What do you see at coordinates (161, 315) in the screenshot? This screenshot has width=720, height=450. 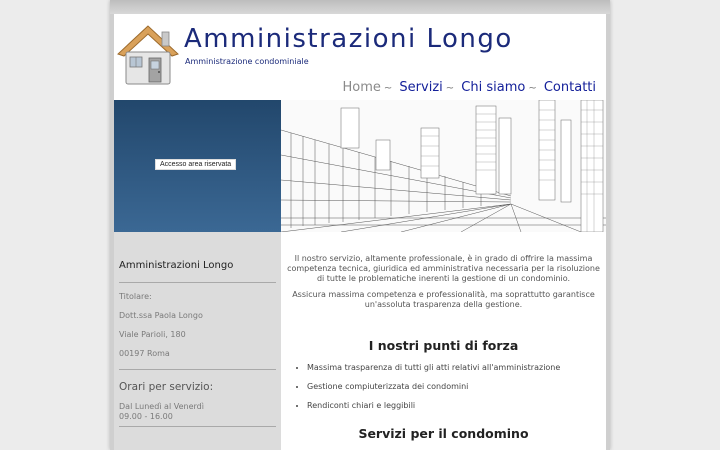 I see `owner-name: Dott.ssa Paola Longo` at bounding box center [161, 315].